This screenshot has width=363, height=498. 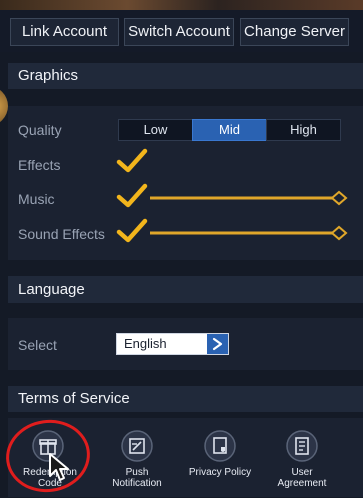 What do you see at coordinates (229, 130) in the screenshot?
I see `quality-option-mid: Mid` at bounding box center [229, 130].